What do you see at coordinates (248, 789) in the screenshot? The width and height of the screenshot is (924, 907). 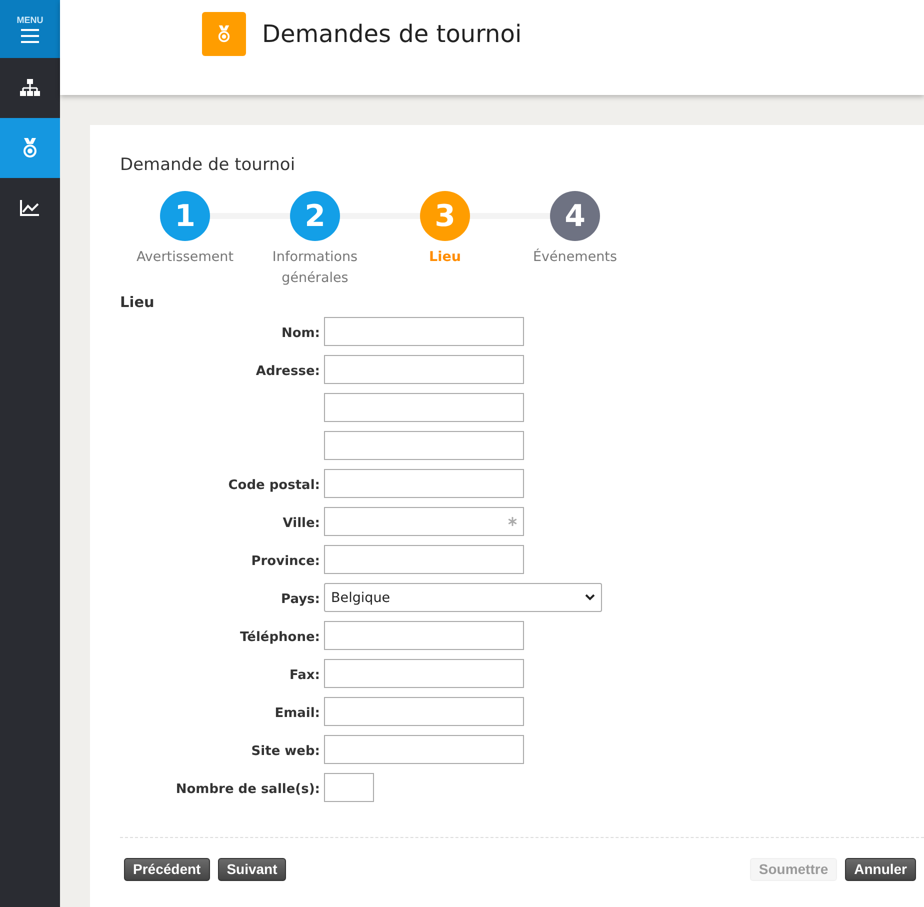 I see `field-label: Nombre de salle(s):` at bounding box center [248, 789].